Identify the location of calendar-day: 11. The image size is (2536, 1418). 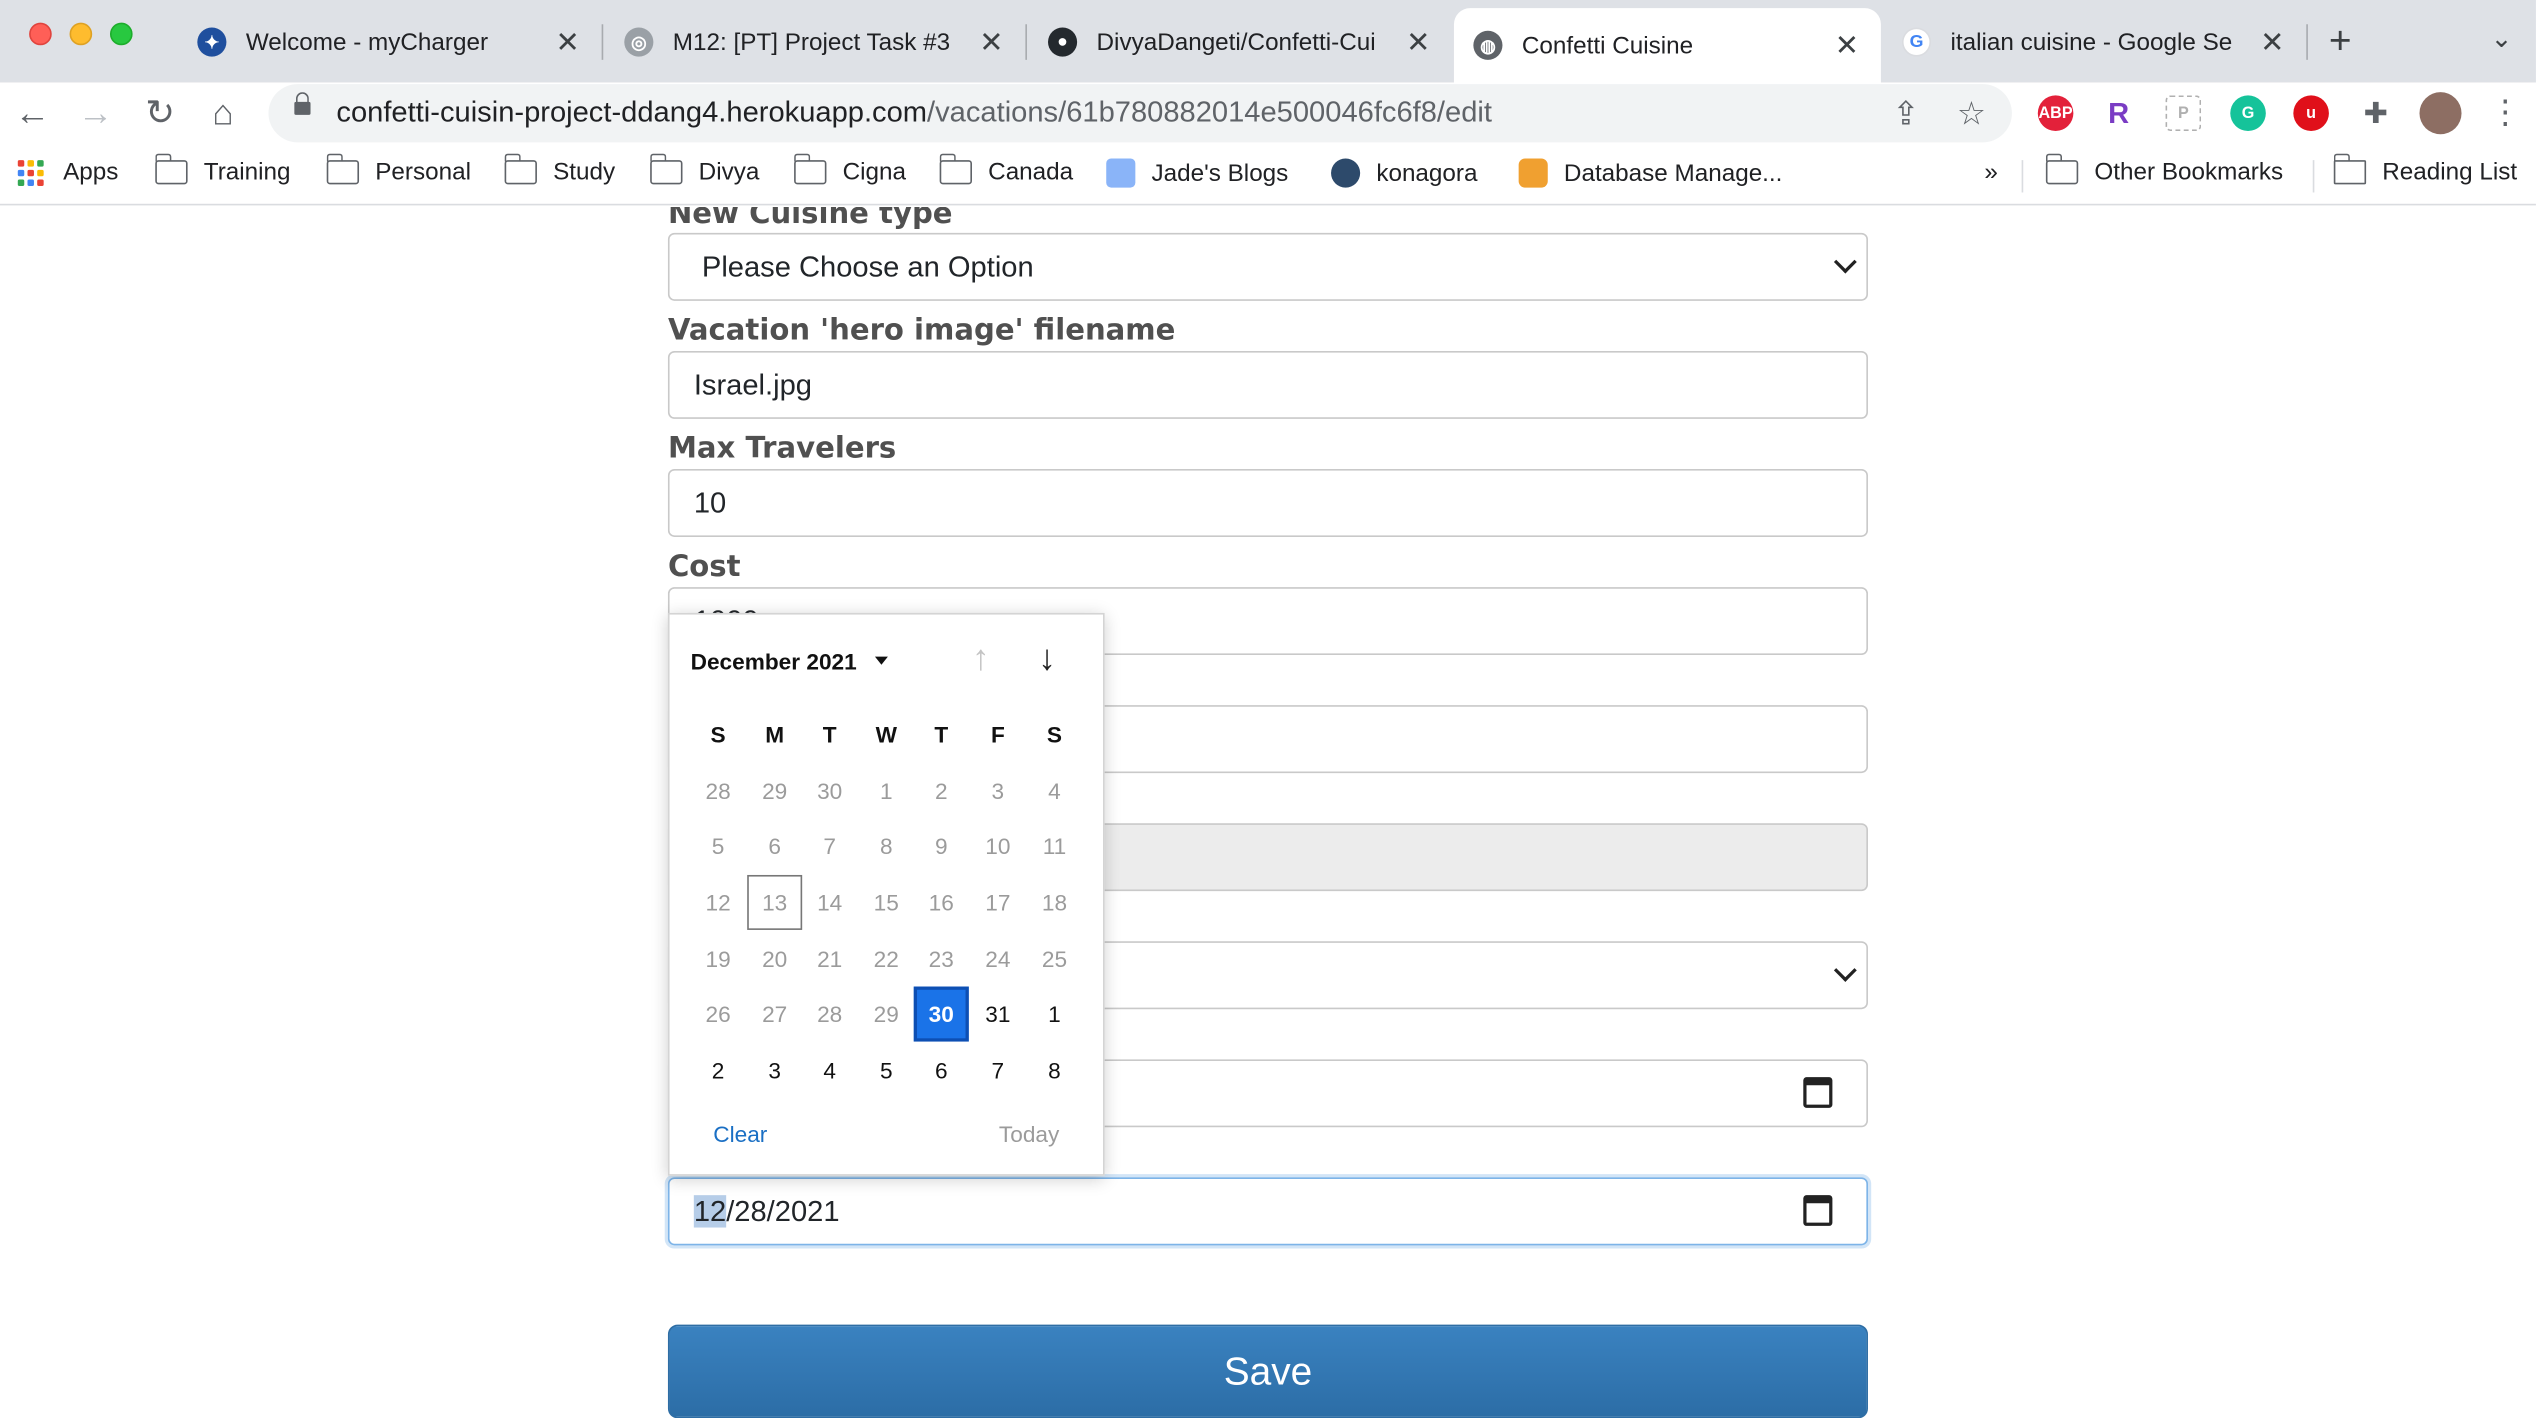
(1054, 845).